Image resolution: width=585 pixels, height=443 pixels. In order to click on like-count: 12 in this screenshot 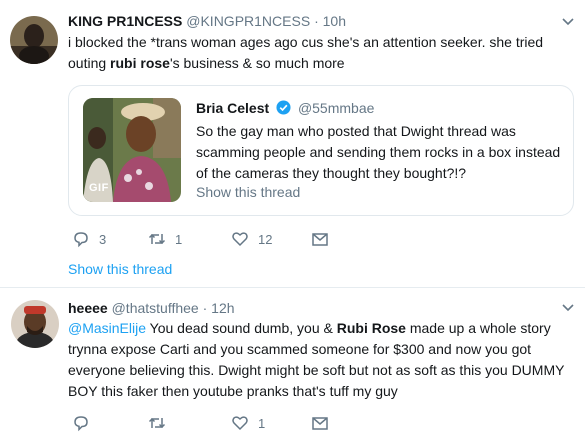, I will do `click(265, 239)`.